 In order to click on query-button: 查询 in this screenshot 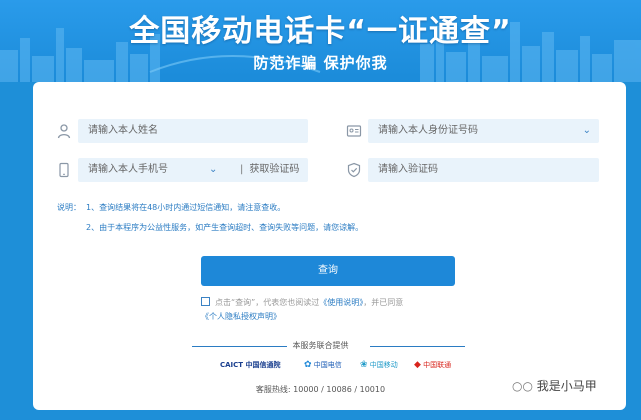, I will do `click(328, 271)`.